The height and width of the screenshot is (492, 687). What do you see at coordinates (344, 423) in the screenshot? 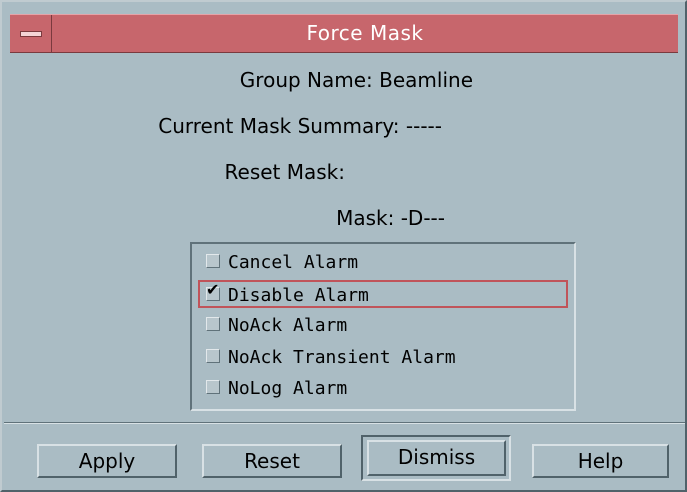
I see `button-area-separator` at bounding box center [344, 423].